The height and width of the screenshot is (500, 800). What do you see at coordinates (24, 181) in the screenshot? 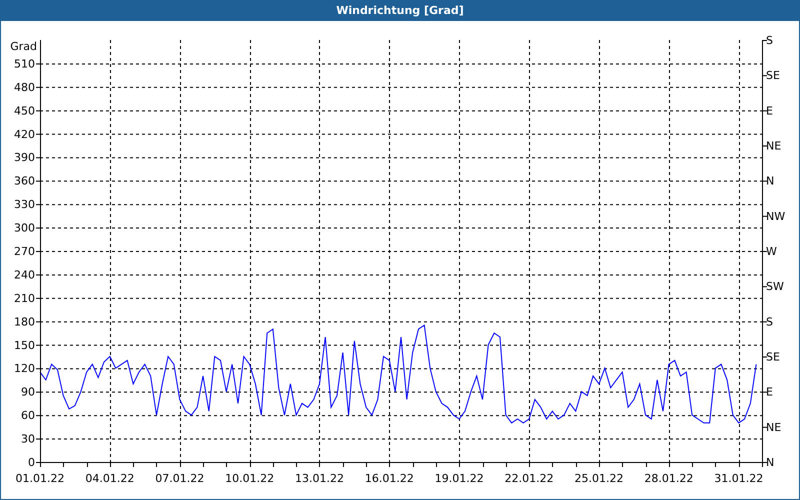
I see `y-tick-label: 360` at bounding box center [24, 181].